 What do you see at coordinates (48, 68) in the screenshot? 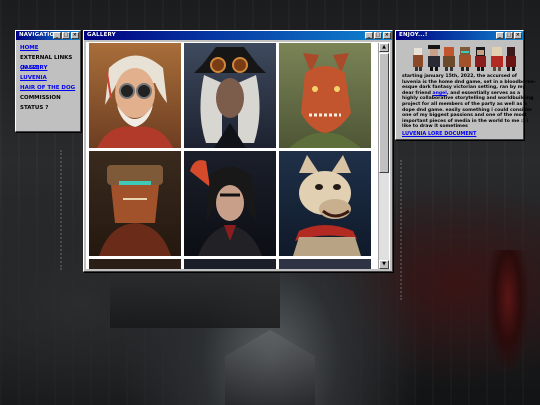
I see `nav-item-gallery: GALLERY` at bounding box center [48, 68].